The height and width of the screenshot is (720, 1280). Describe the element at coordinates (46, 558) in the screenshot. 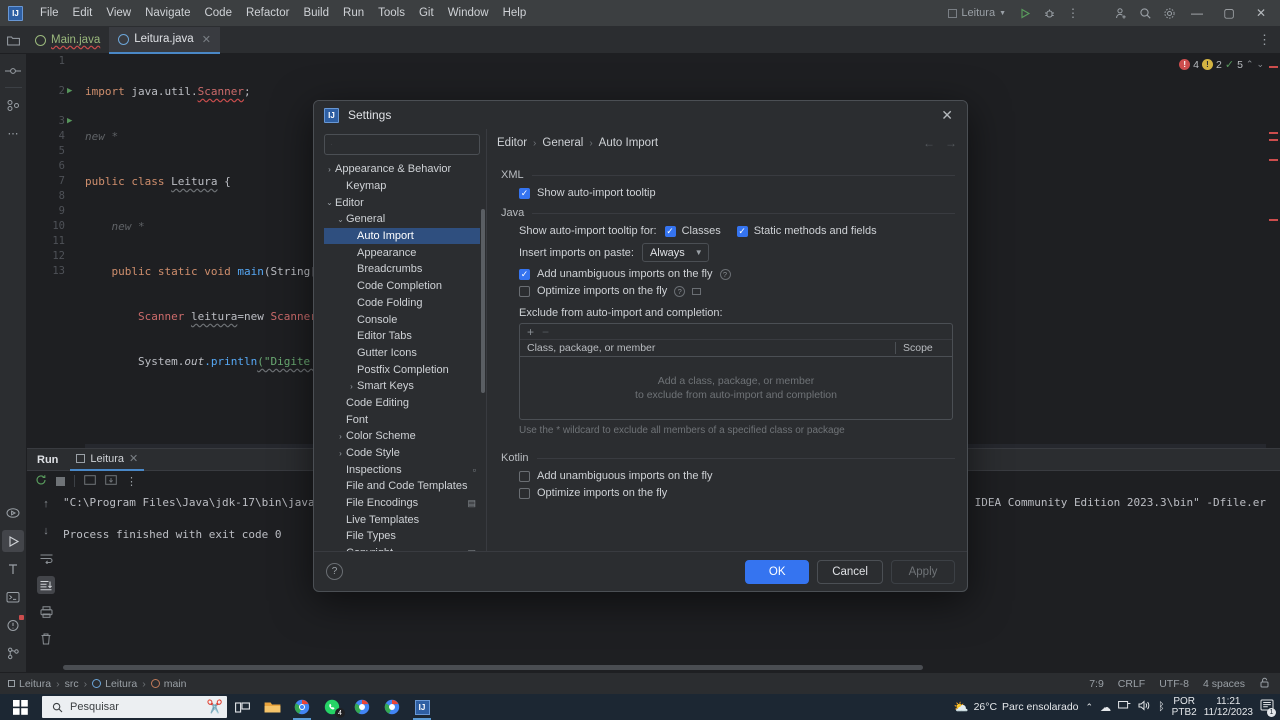

I see `soft-wrap-toggle-icon` at that location.